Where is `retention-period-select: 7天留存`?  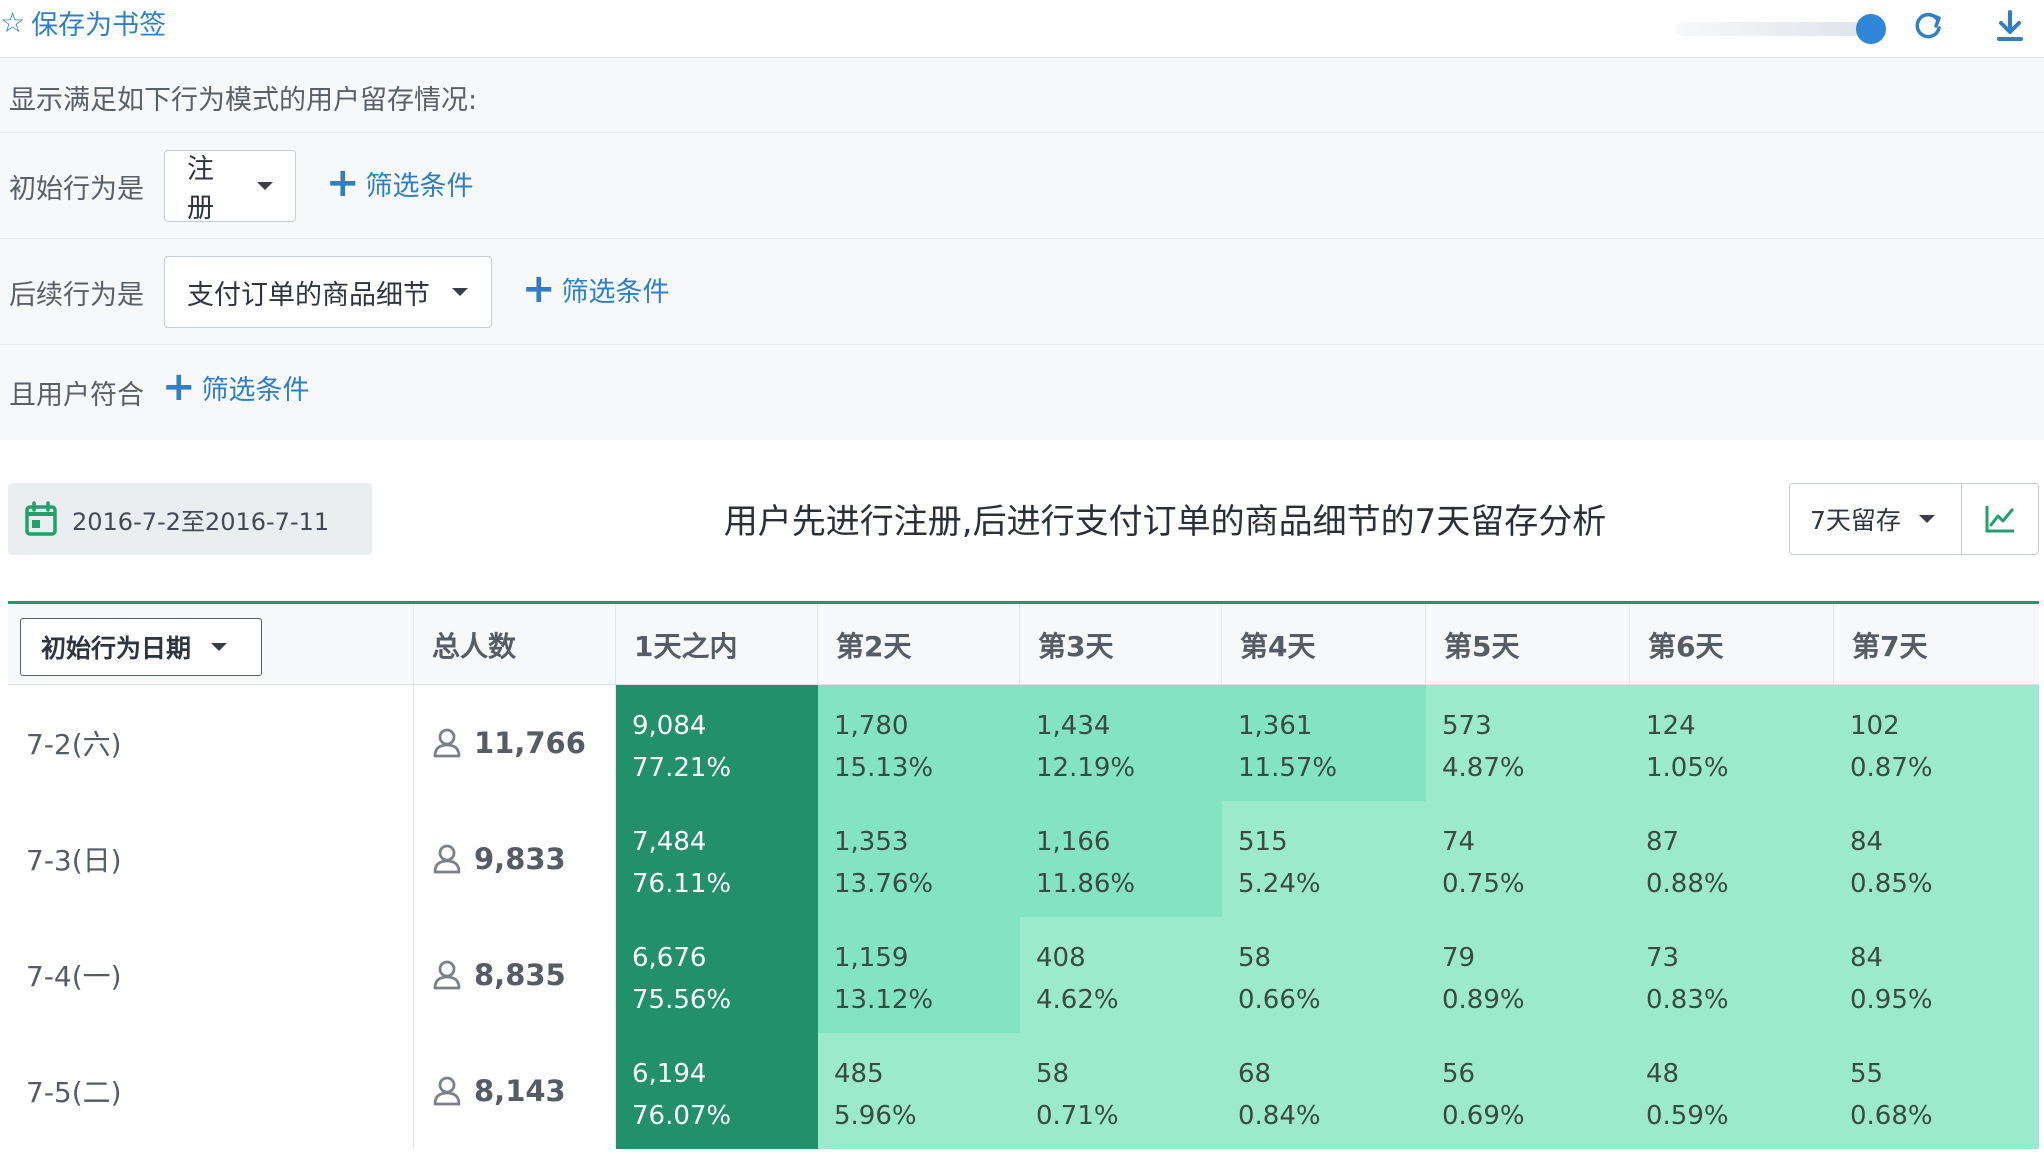 retention-period-select: 7天留存 is located at coordinates (1875, 519).